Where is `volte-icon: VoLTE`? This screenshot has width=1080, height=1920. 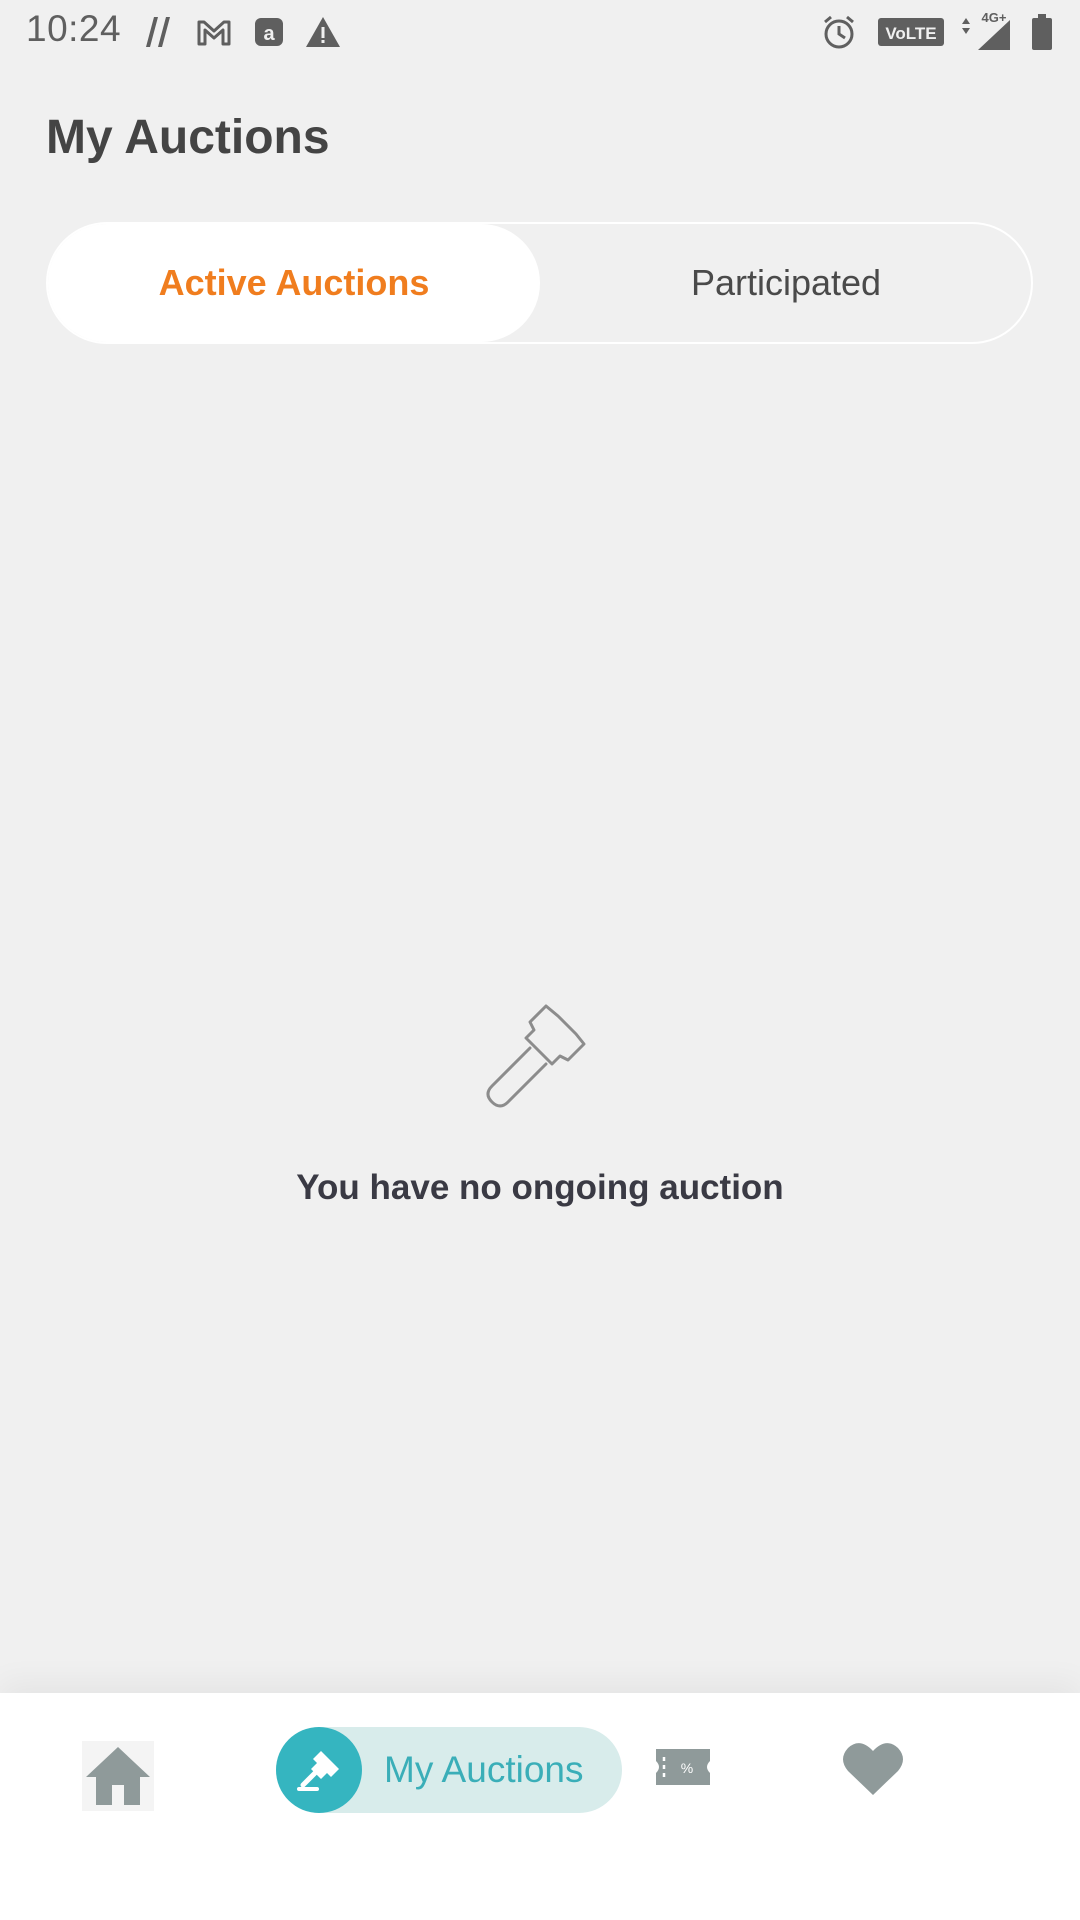 volte-icon: VoLTE is located at coordinates (911, 32).